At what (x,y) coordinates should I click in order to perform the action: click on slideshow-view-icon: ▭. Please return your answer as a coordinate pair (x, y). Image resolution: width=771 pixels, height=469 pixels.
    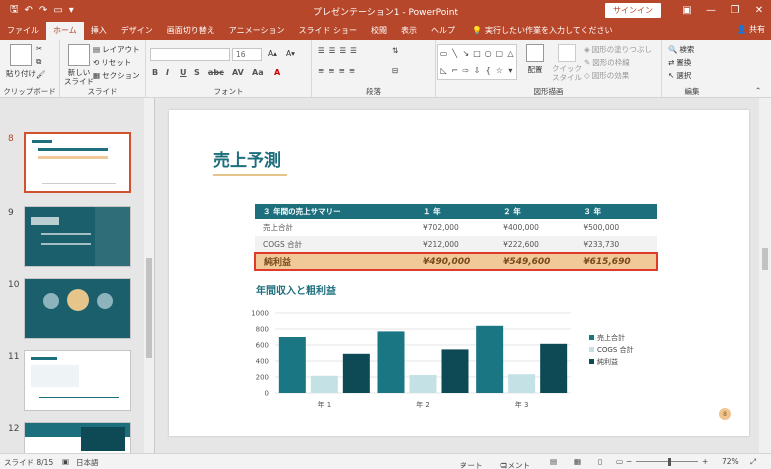
    Looking at the image, I should click on (619, 461).